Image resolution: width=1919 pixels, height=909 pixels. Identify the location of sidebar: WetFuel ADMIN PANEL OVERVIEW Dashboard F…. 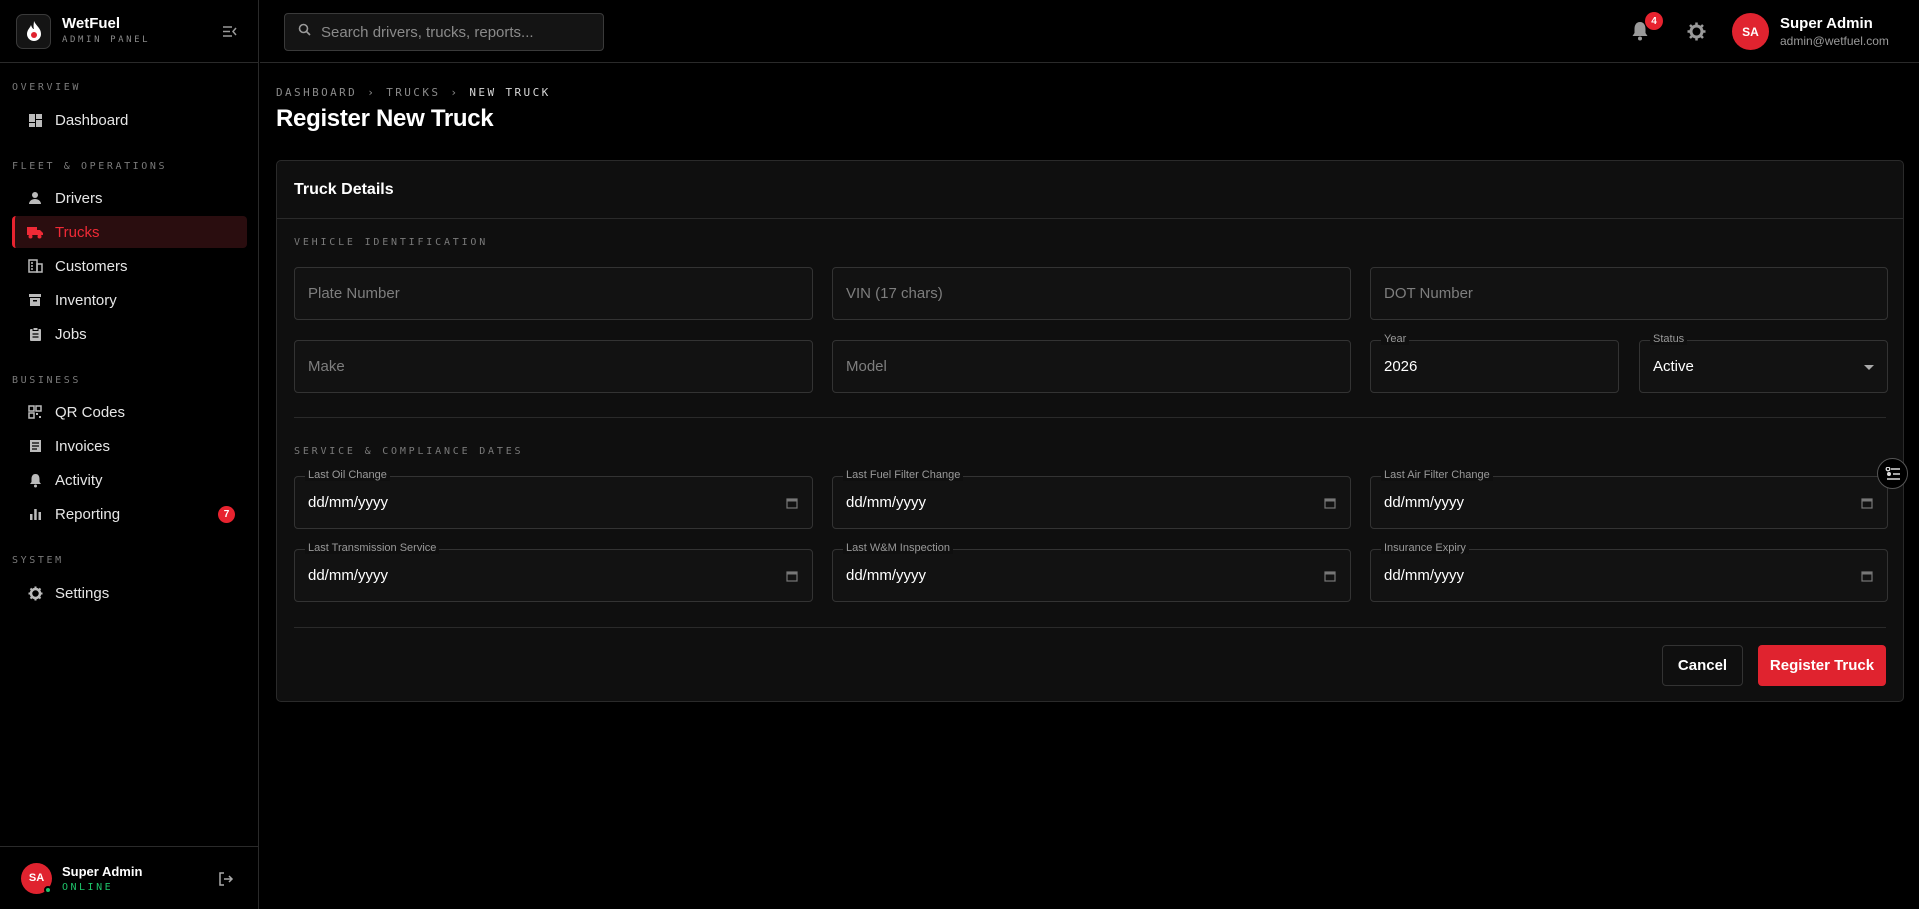
(129, 454).